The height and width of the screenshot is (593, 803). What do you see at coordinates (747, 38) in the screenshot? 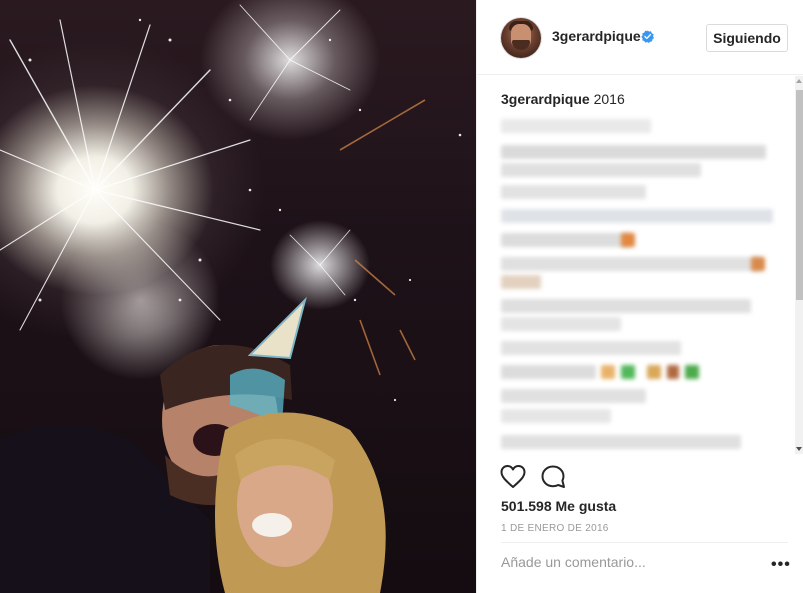
I see `following-button: Siguiendo` at bounding box center [747, 38].